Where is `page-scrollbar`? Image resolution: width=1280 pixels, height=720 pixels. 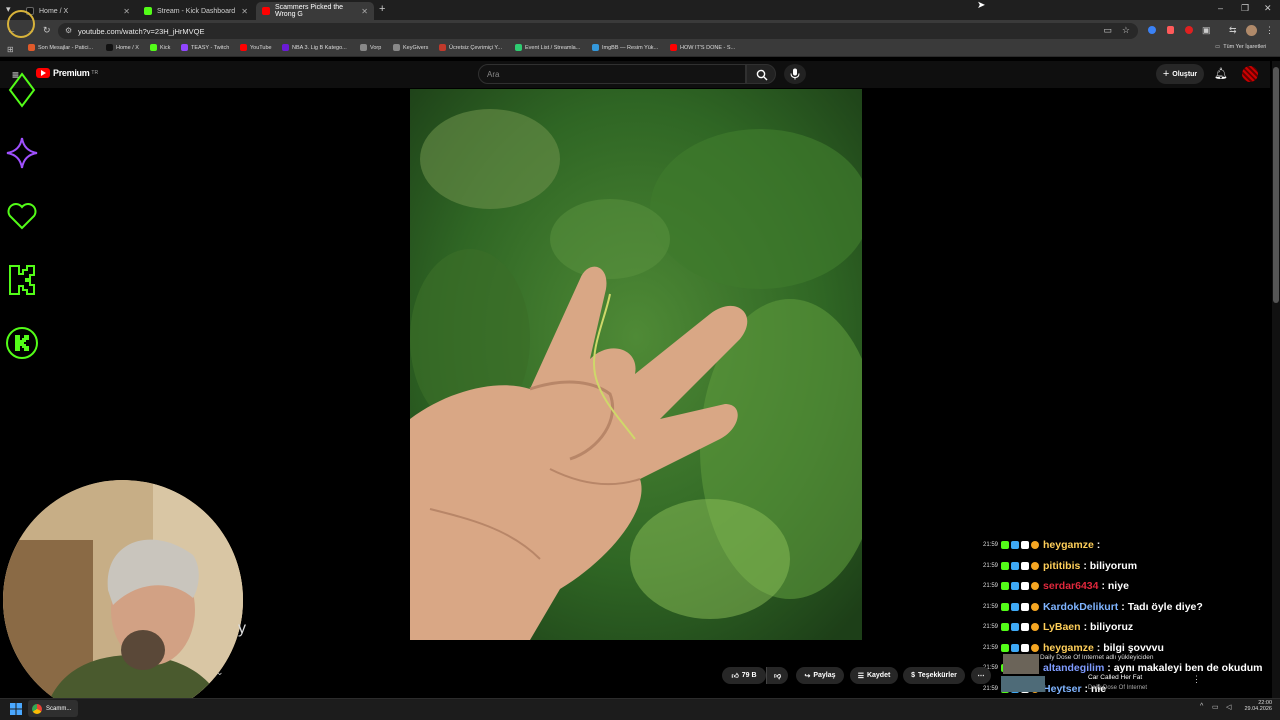
page-scrollbar is located at coordinates (1276, 379).